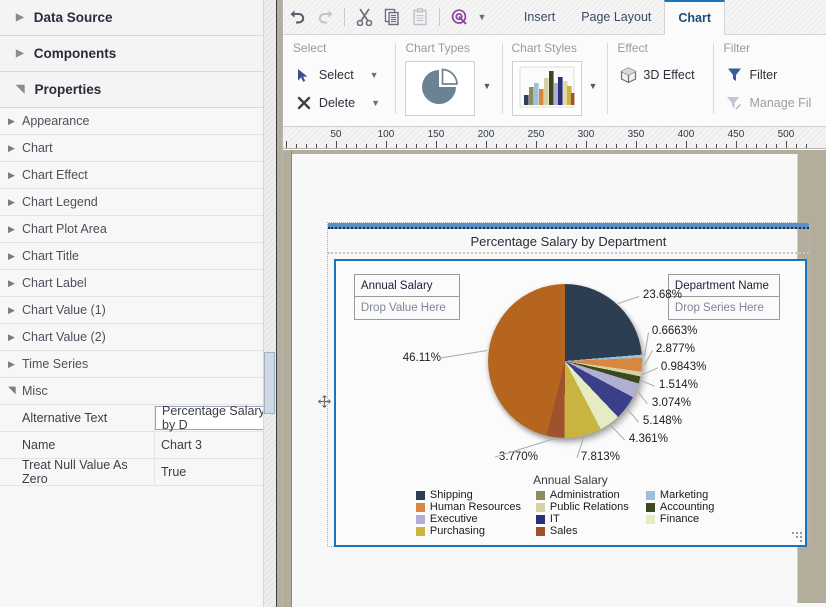 The image size is (826, 607). What do you see at coordinates (55, 364) in the screenshot?
I see `property-group-label: Time Series` at bounding box center [55, 364].